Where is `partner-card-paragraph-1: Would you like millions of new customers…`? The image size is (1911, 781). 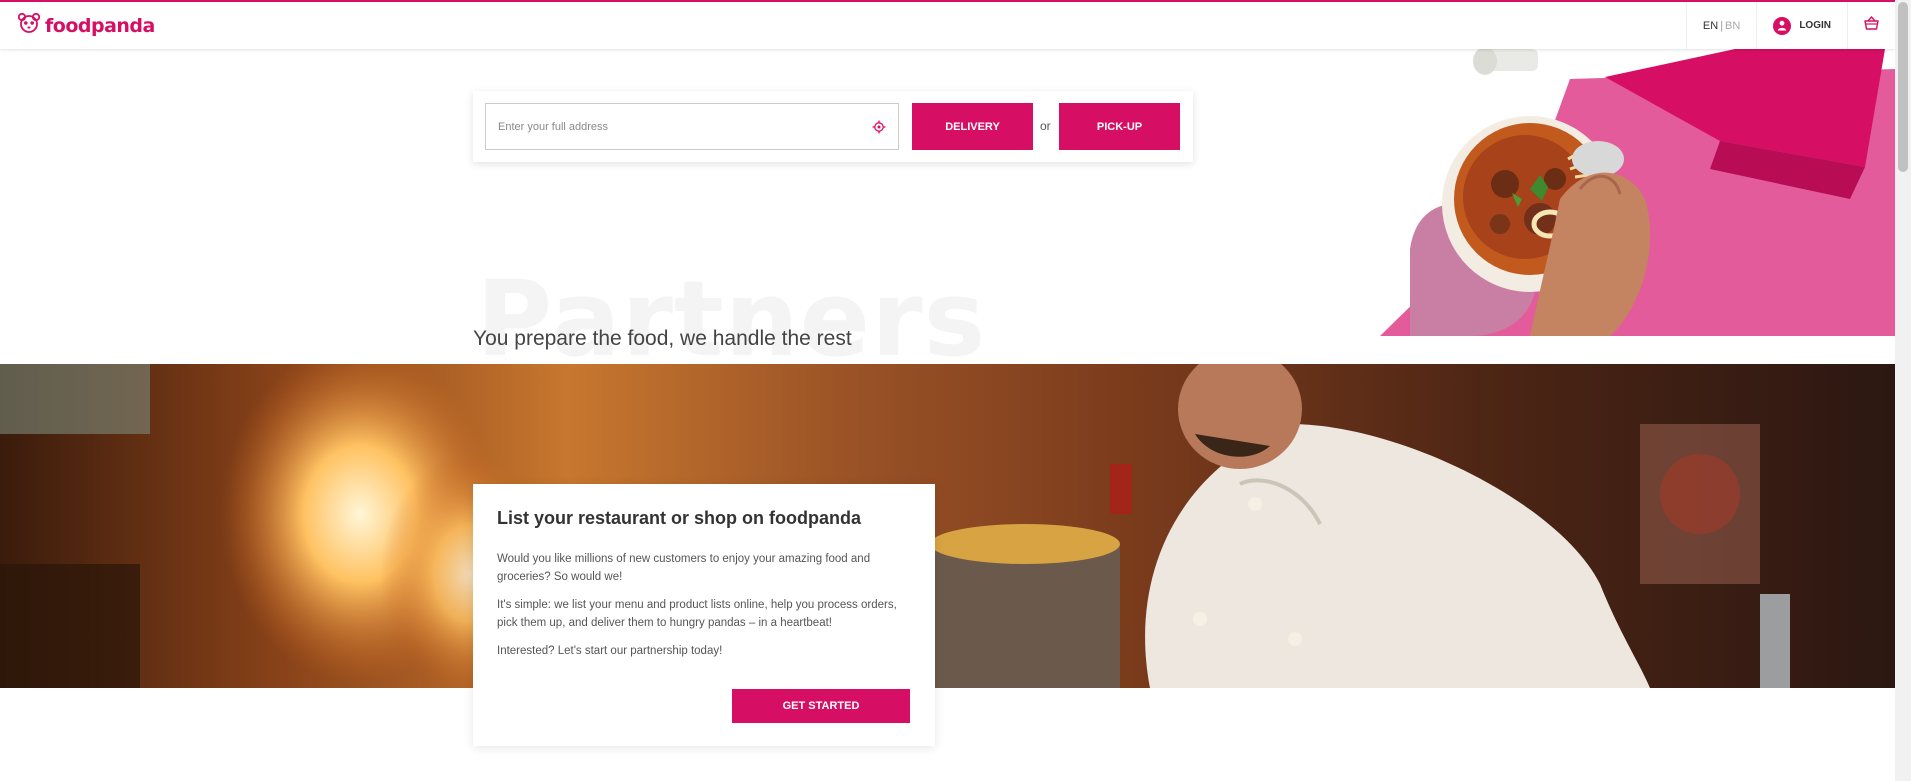 partner-card-paragraph-1: Would you like millions of new customers… is located at coordinates (684, 568).